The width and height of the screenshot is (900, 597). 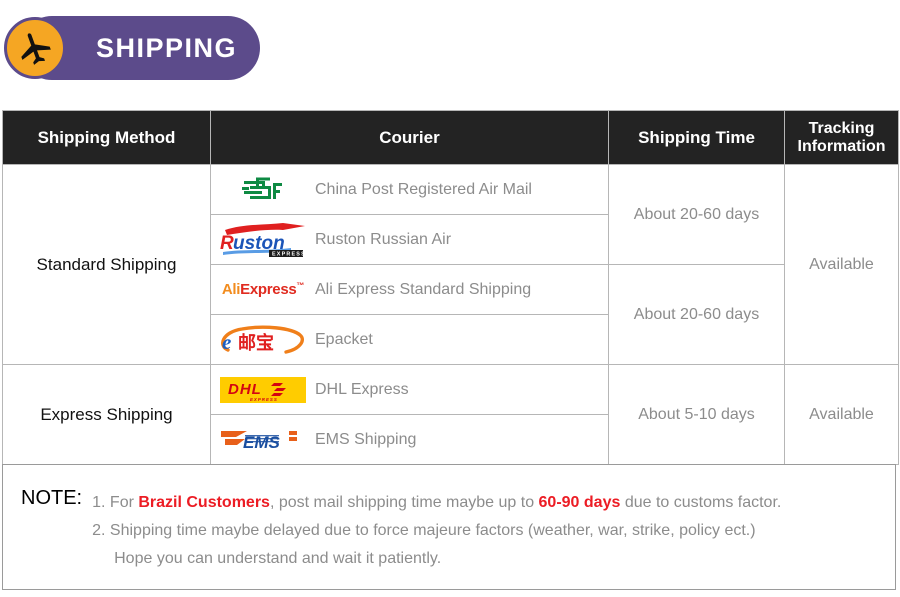 What do you see at coordinates (52, 498) in the screenshot?
I see `note-title: NOTE:` at bounding box center [52, 498].